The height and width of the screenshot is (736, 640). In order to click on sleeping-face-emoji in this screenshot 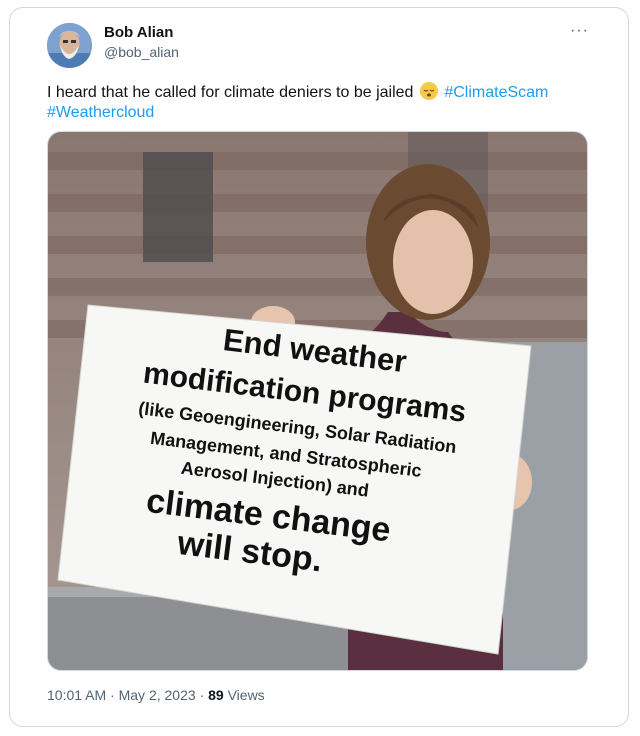, I will do `click(428, 91)`.